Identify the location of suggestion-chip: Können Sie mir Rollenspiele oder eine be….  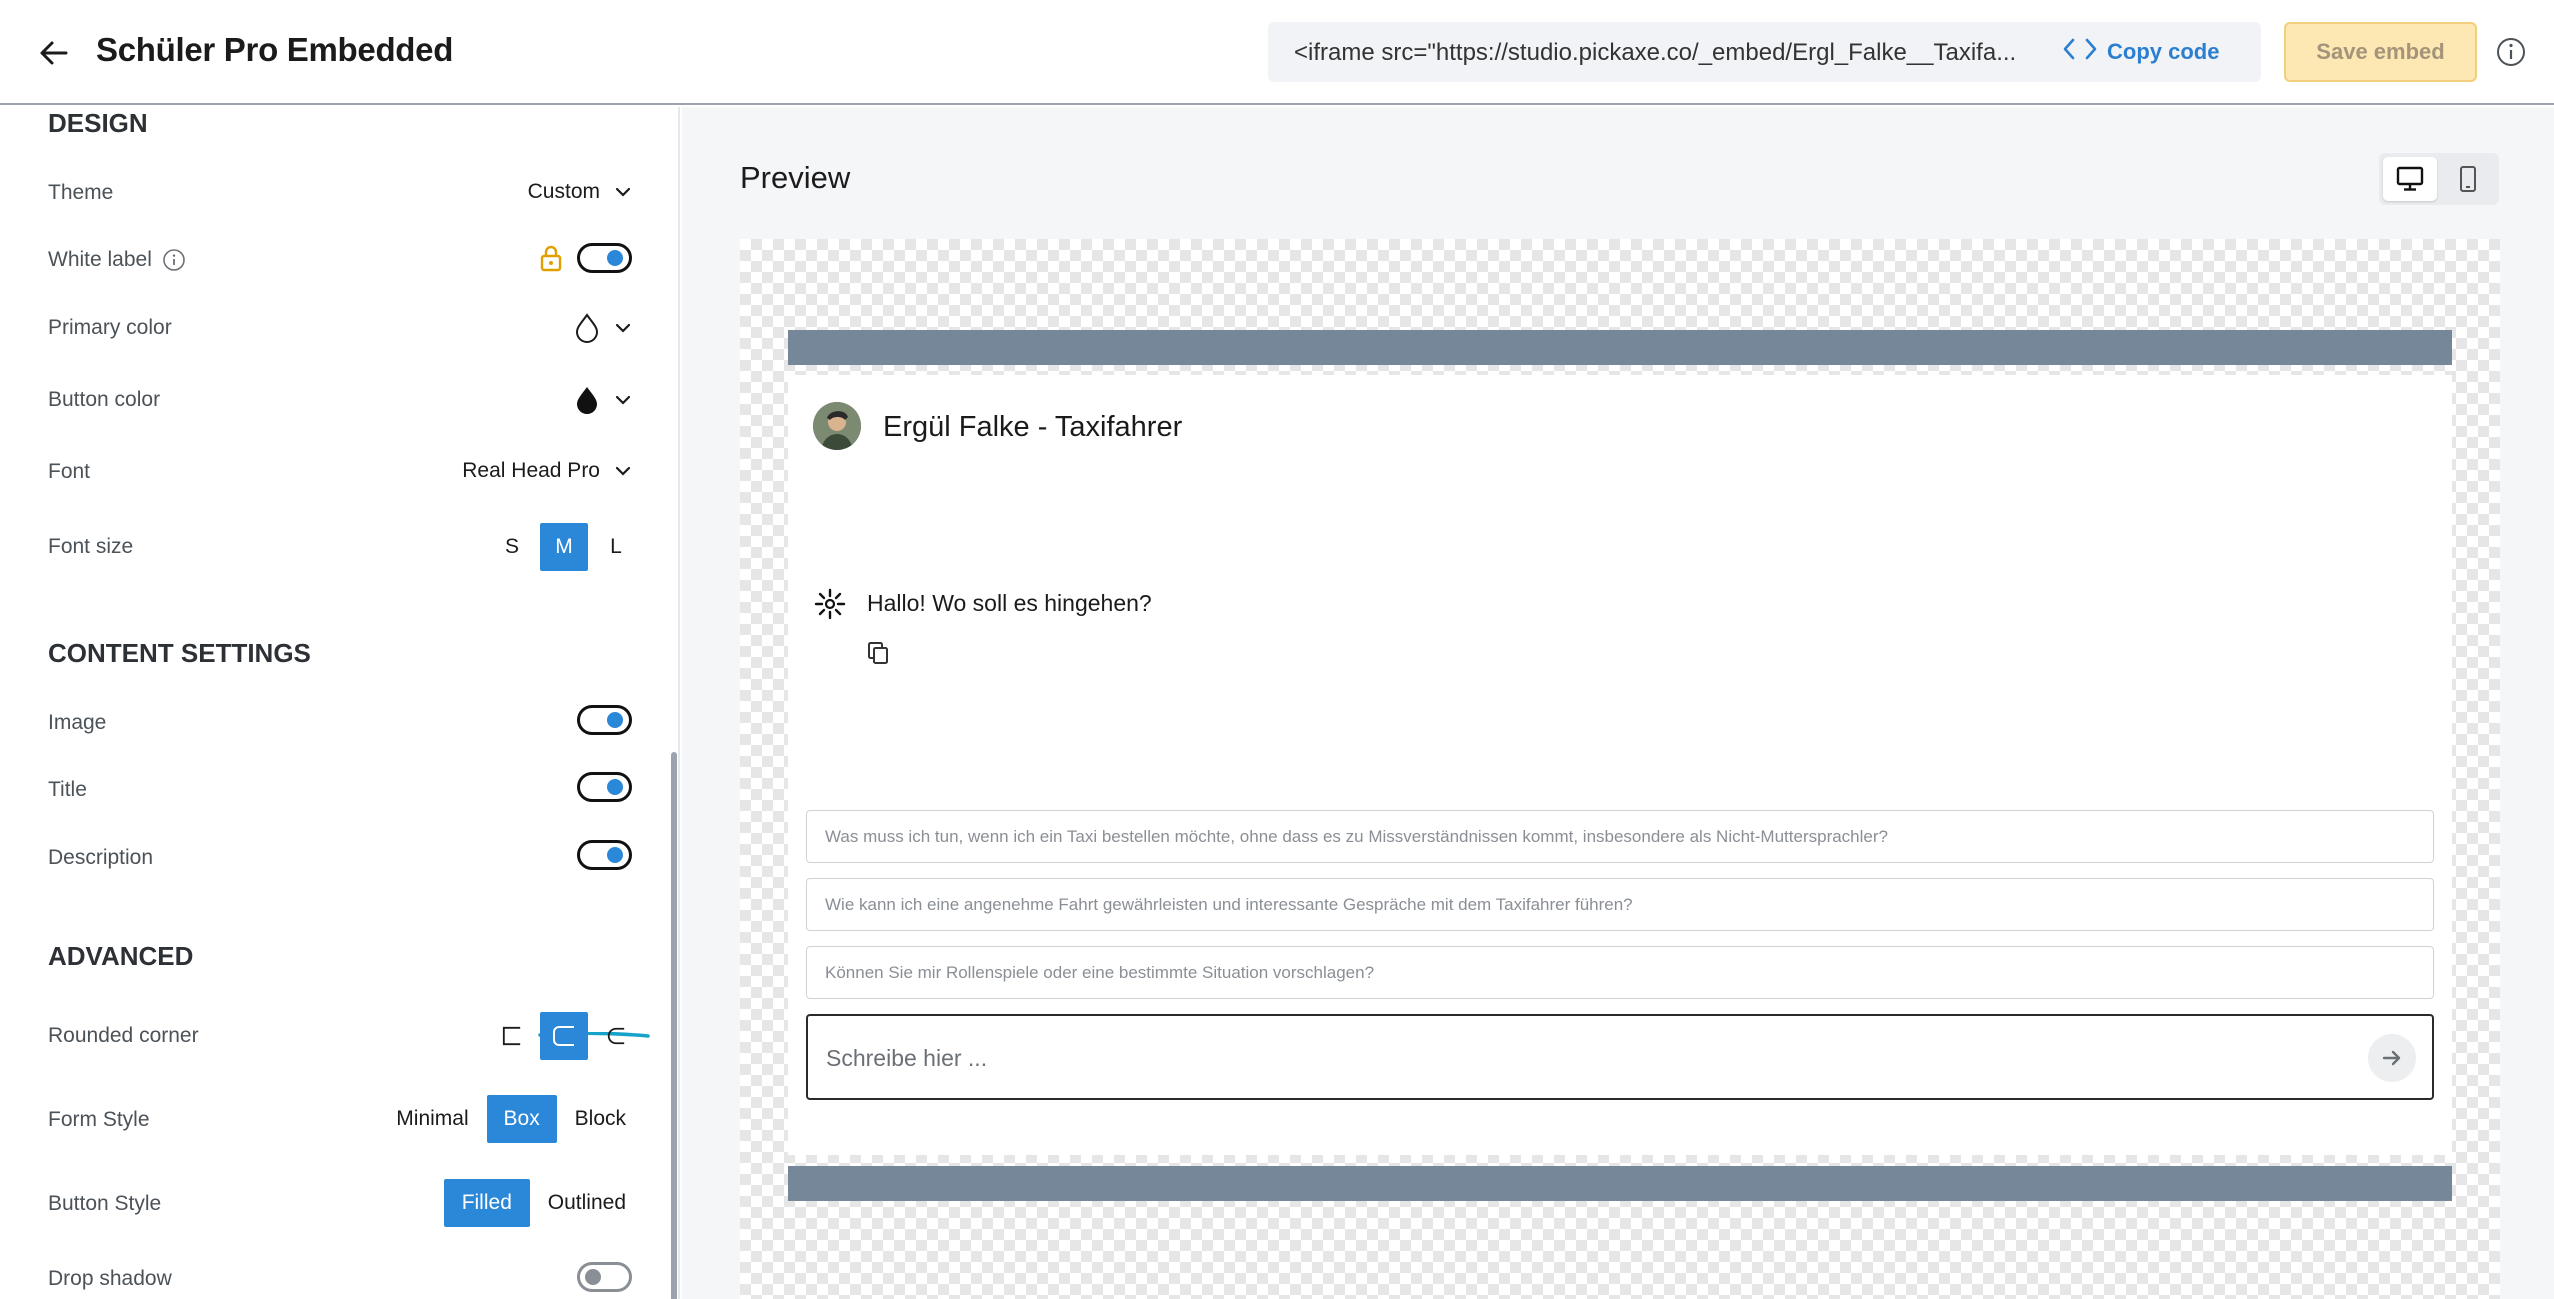
(1620, 972).